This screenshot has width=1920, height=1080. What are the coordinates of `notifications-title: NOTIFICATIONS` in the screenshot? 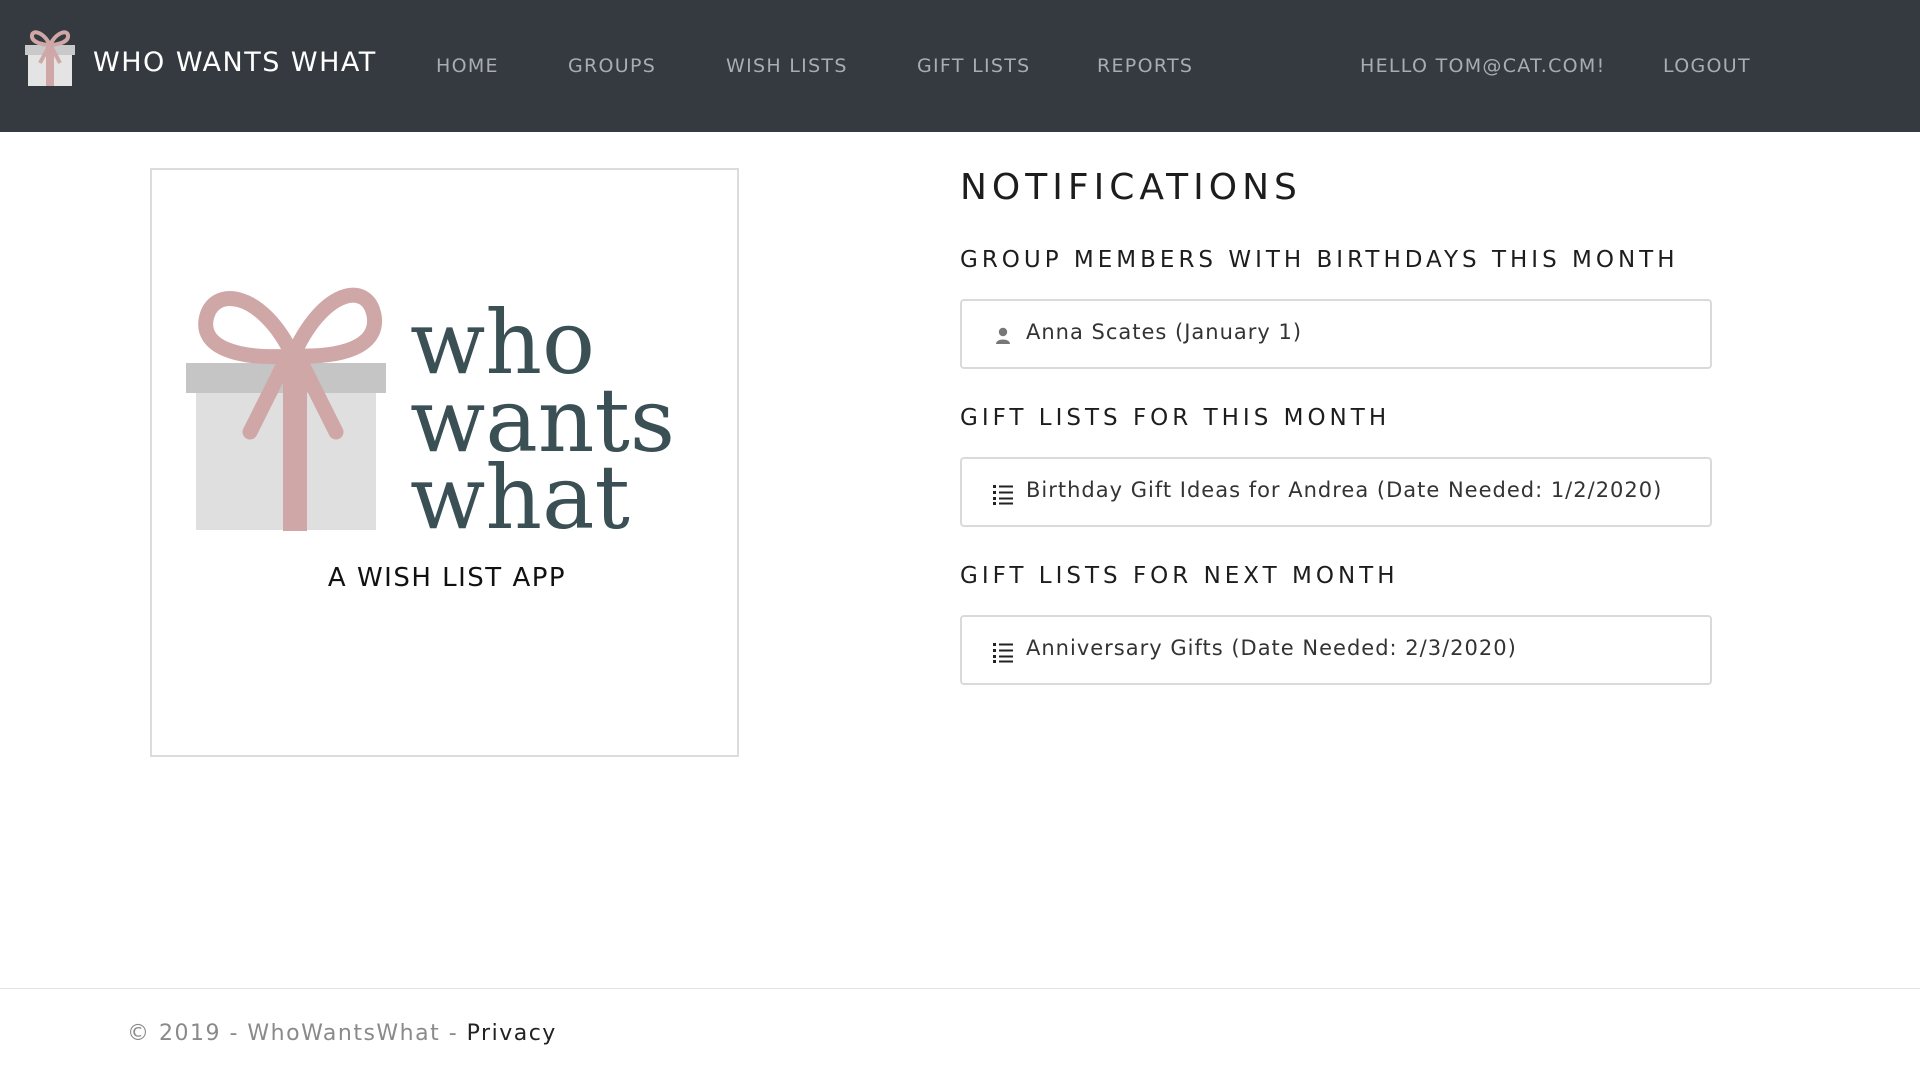 It's located at (1131, 187).